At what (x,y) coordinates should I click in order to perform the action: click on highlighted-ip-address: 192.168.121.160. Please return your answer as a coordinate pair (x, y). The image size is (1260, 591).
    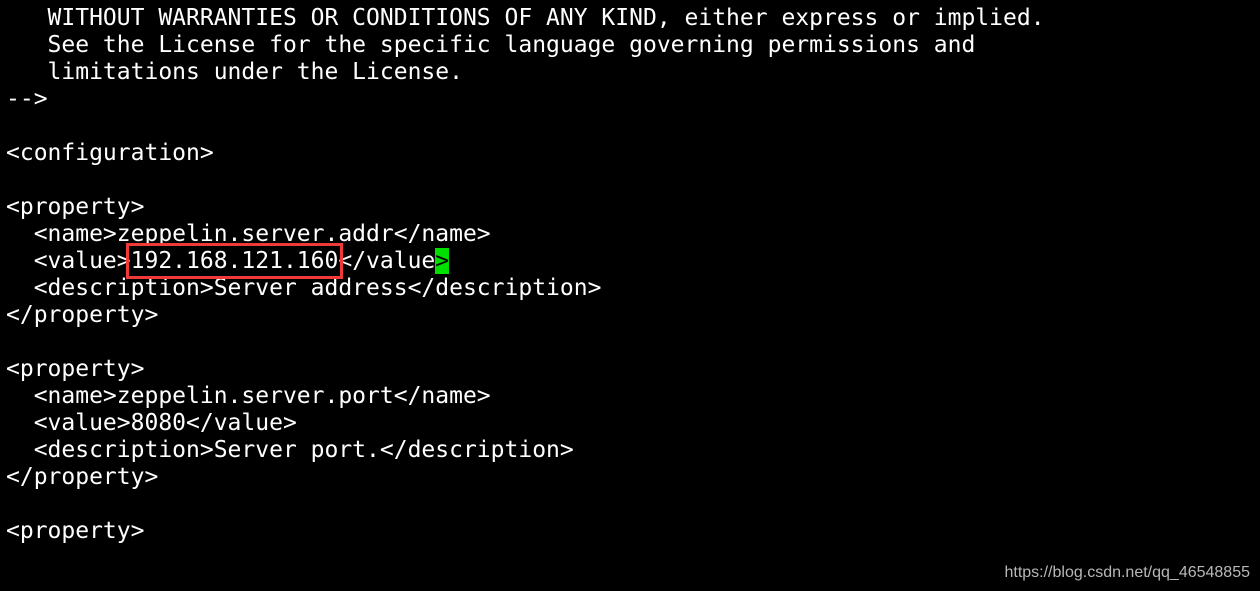
    Looking at the image, I should click on (234, 261).